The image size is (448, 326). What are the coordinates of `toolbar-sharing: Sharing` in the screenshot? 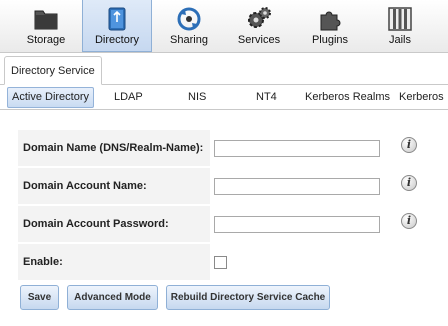 It's located at (189, 26).